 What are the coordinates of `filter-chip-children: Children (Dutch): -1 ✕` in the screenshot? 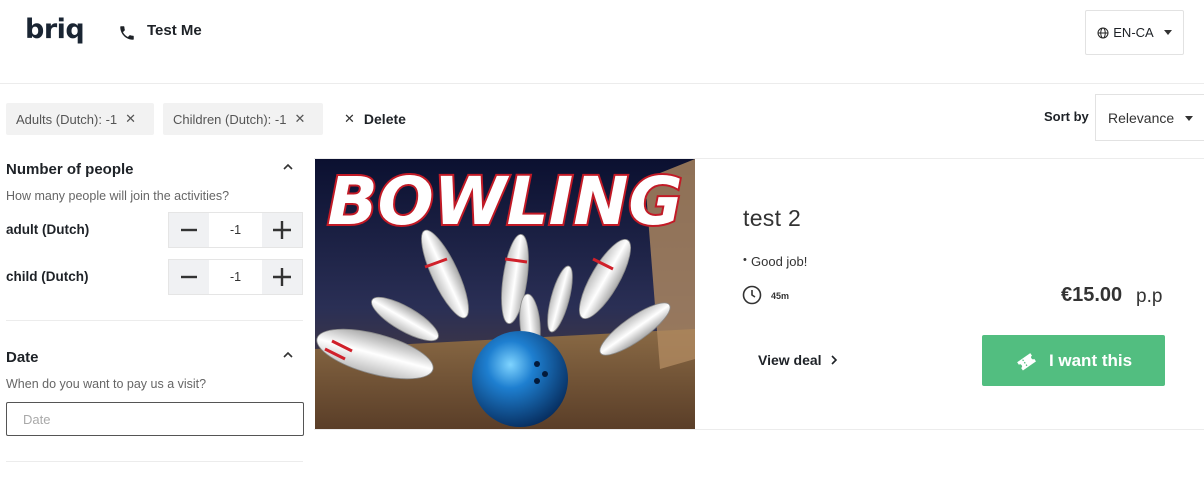 It's located at (243, 119).